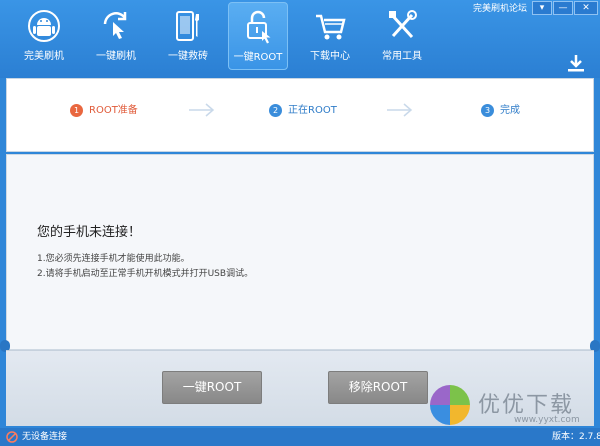 Image resolution: width=600 pixels, height=446 pixels. Describe the element at coordinates (275, 110) in the screenshot. I see `step-number: 2` at that location.